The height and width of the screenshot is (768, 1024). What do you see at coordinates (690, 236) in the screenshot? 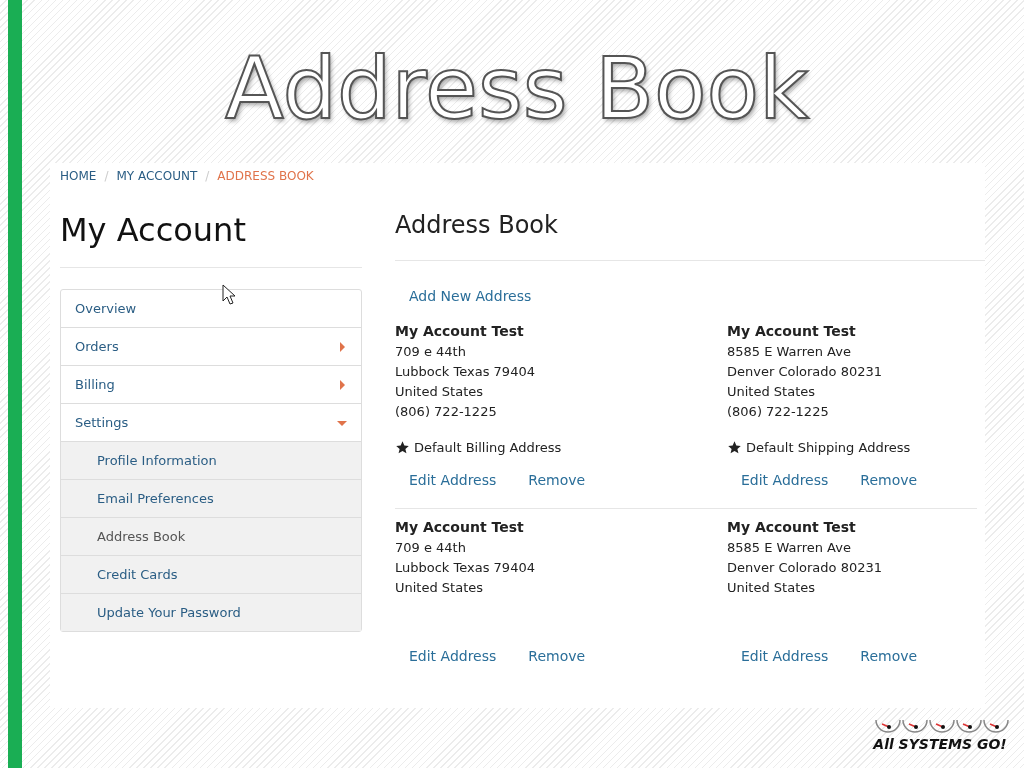
I see `page-heading: Address Book` at bounding box center [690, 236].